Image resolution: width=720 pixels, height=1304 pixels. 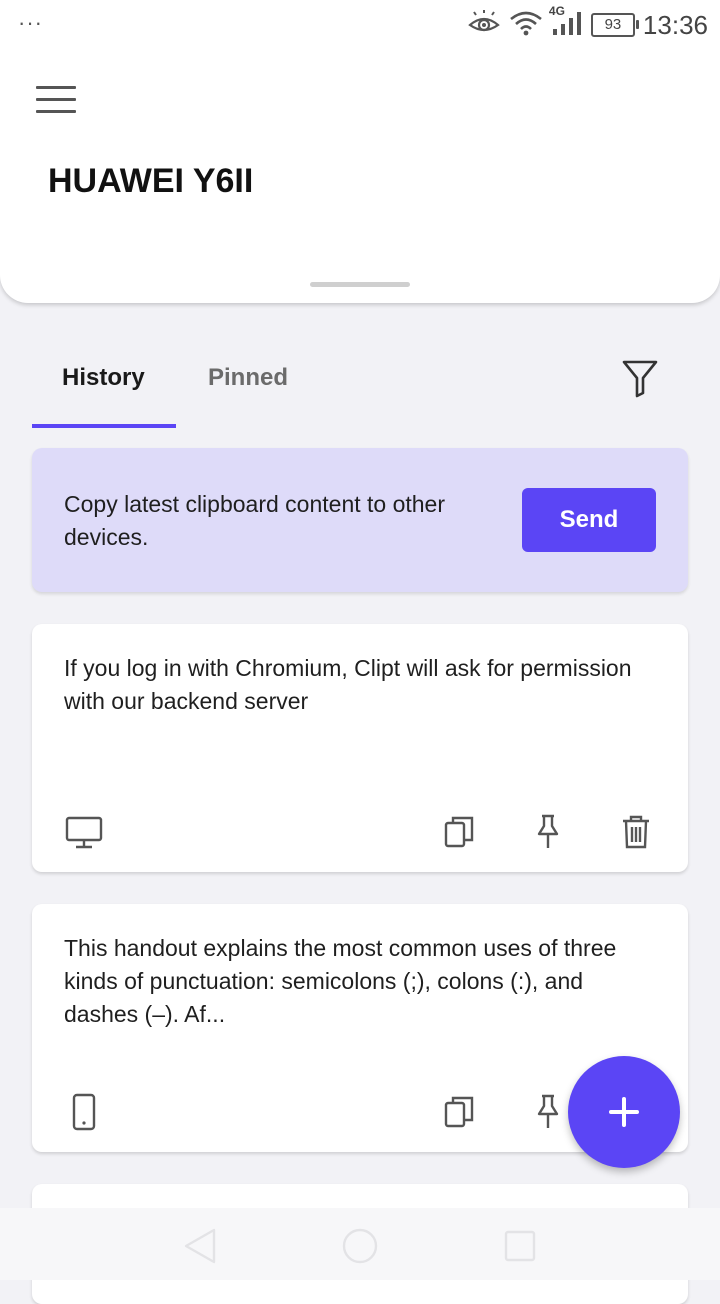 I want to click on status-bar: ··· 4G 93 13:36, so click(x=360, y=25).